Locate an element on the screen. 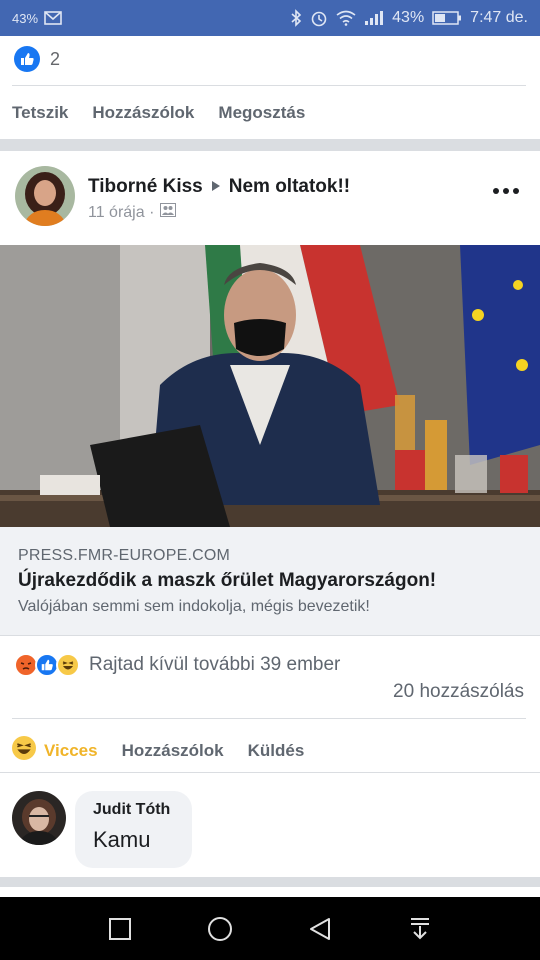 This screenshot has width=540, height=960. like-summary: 2 is located at coordinates (37, 59).